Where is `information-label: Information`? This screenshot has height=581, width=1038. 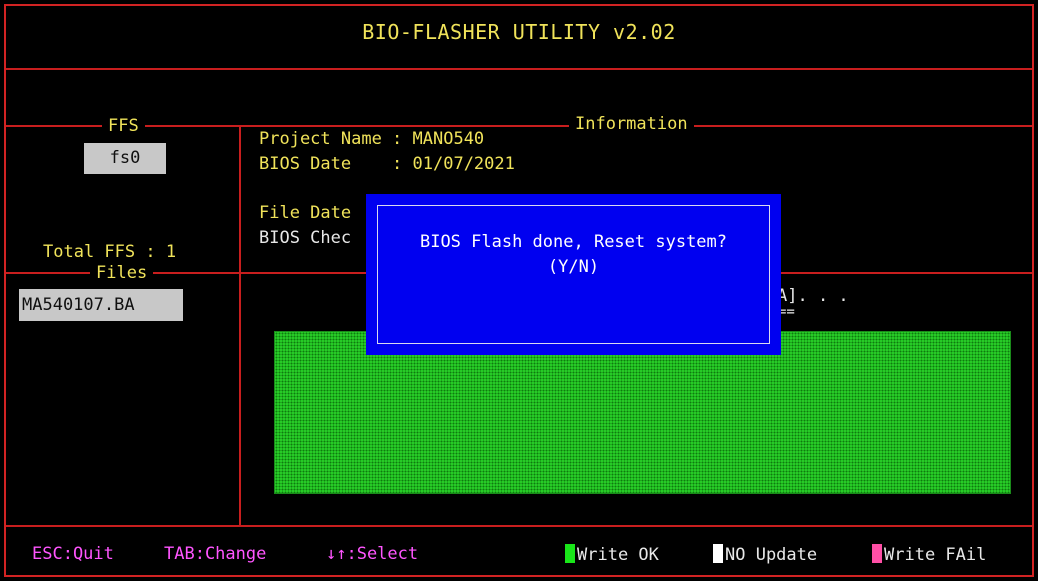 information-label: Information is located at coordinates (631, 124).